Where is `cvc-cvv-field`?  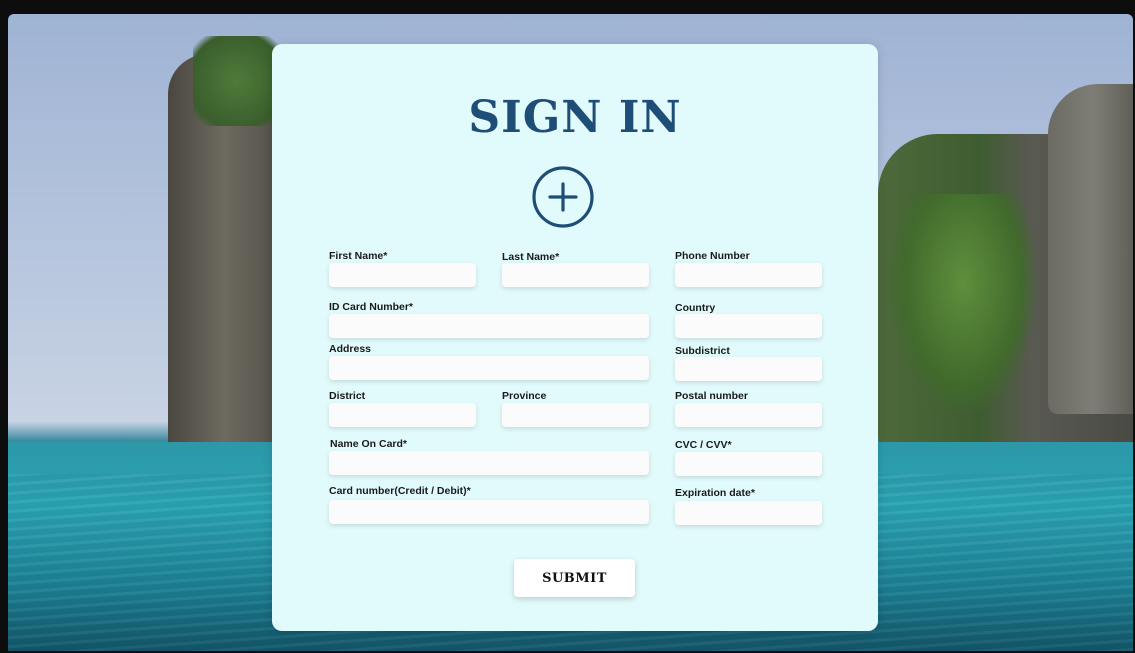 cvc-cvv-field is located at coordinates (748, 464).